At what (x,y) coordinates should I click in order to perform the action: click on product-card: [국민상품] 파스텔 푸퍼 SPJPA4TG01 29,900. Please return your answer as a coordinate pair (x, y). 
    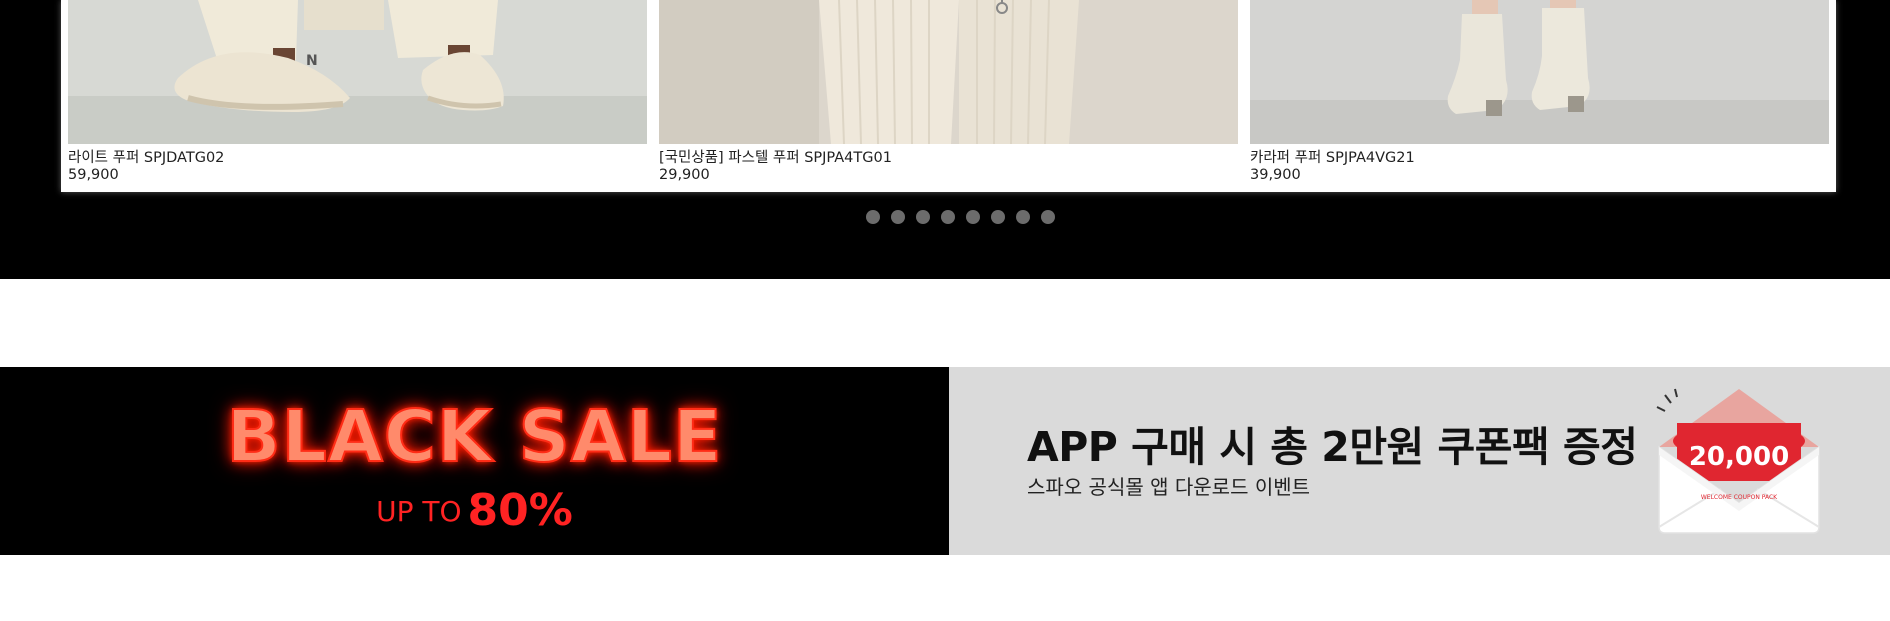
    Looking at the image, I should click on (948, 96).